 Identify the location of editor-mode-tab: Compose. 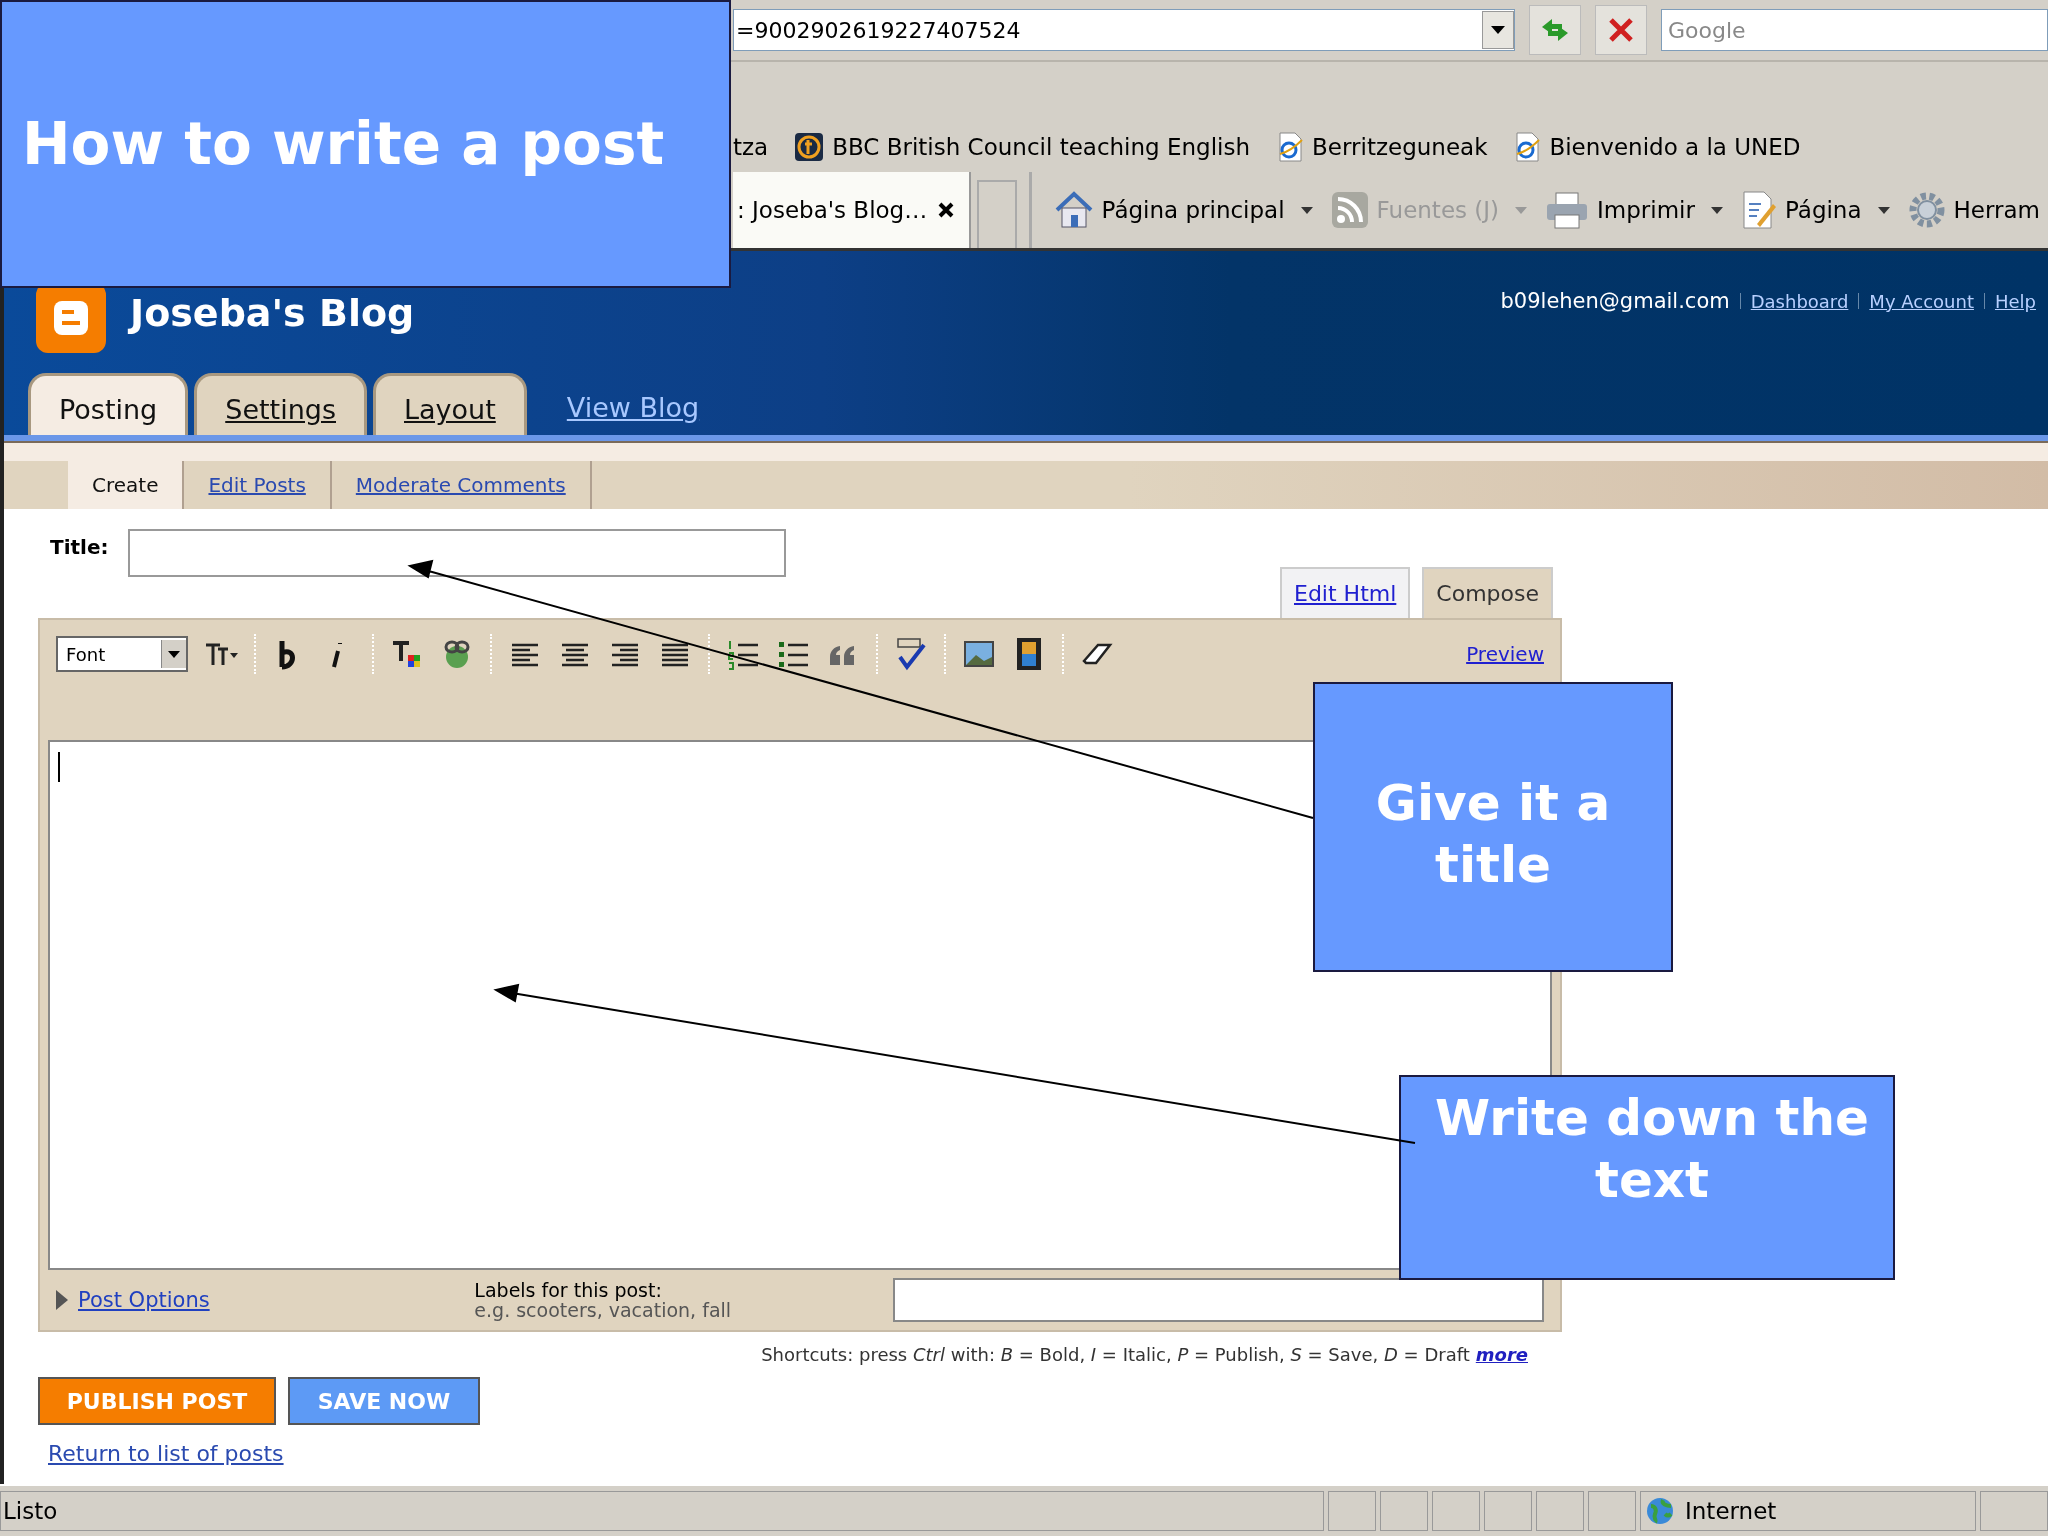
(1487, 592).